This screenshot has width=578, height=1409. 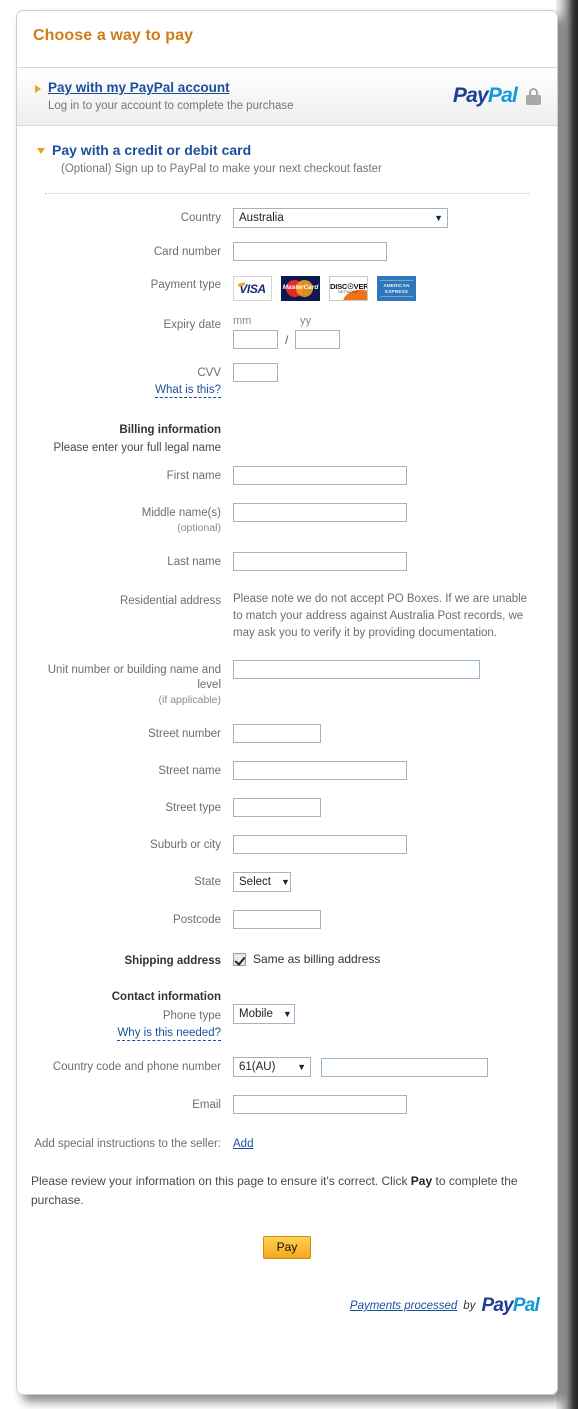 What do you see at coordinates (287, 1234) in the screenshot?
I see `pay-button-bar: Pay` at bounding box center [287, 1234].